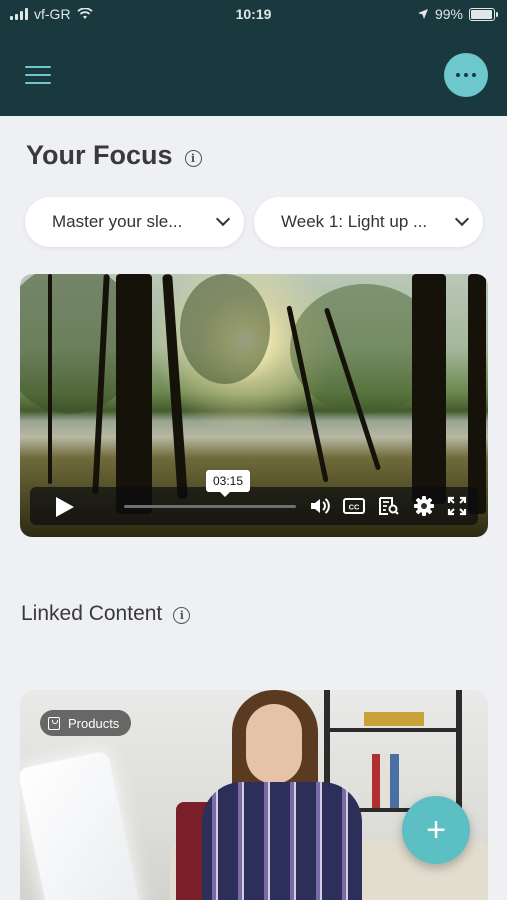  Describe the element at coordinates (457, 506) in the screenshot. I see `fullscreen-icon` at that location.